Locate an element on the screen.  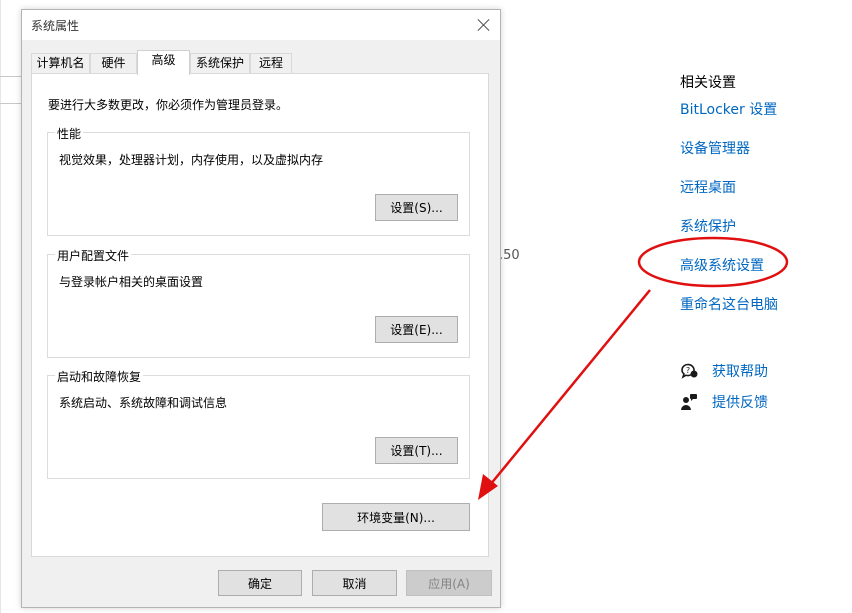
link-rename-this-pc: 重命名这台电脑 is located at coordinates (729, 304).